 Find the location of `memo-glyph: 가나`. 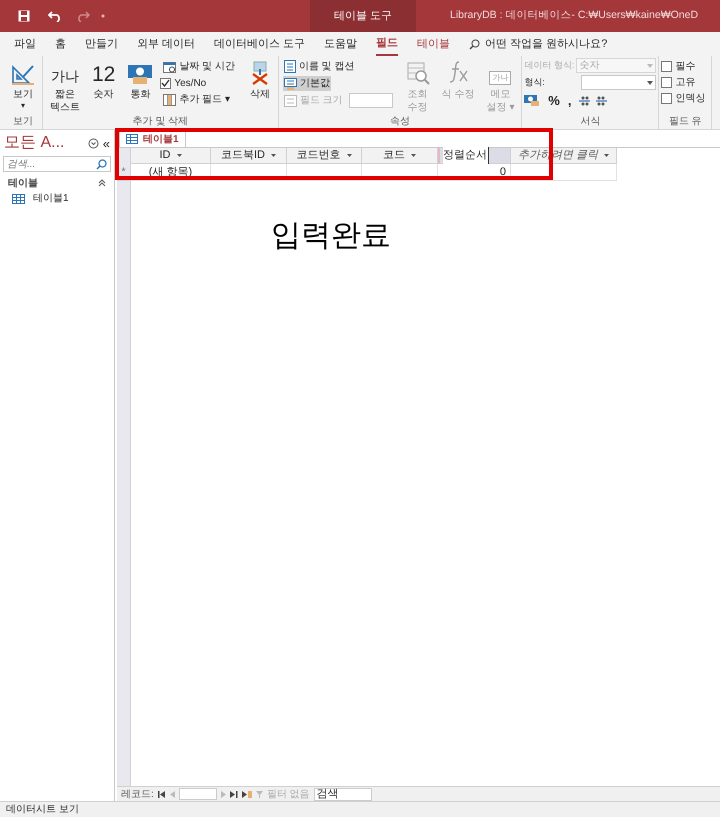

memo-glyph: 가나 is located at coordinates (500, 78).